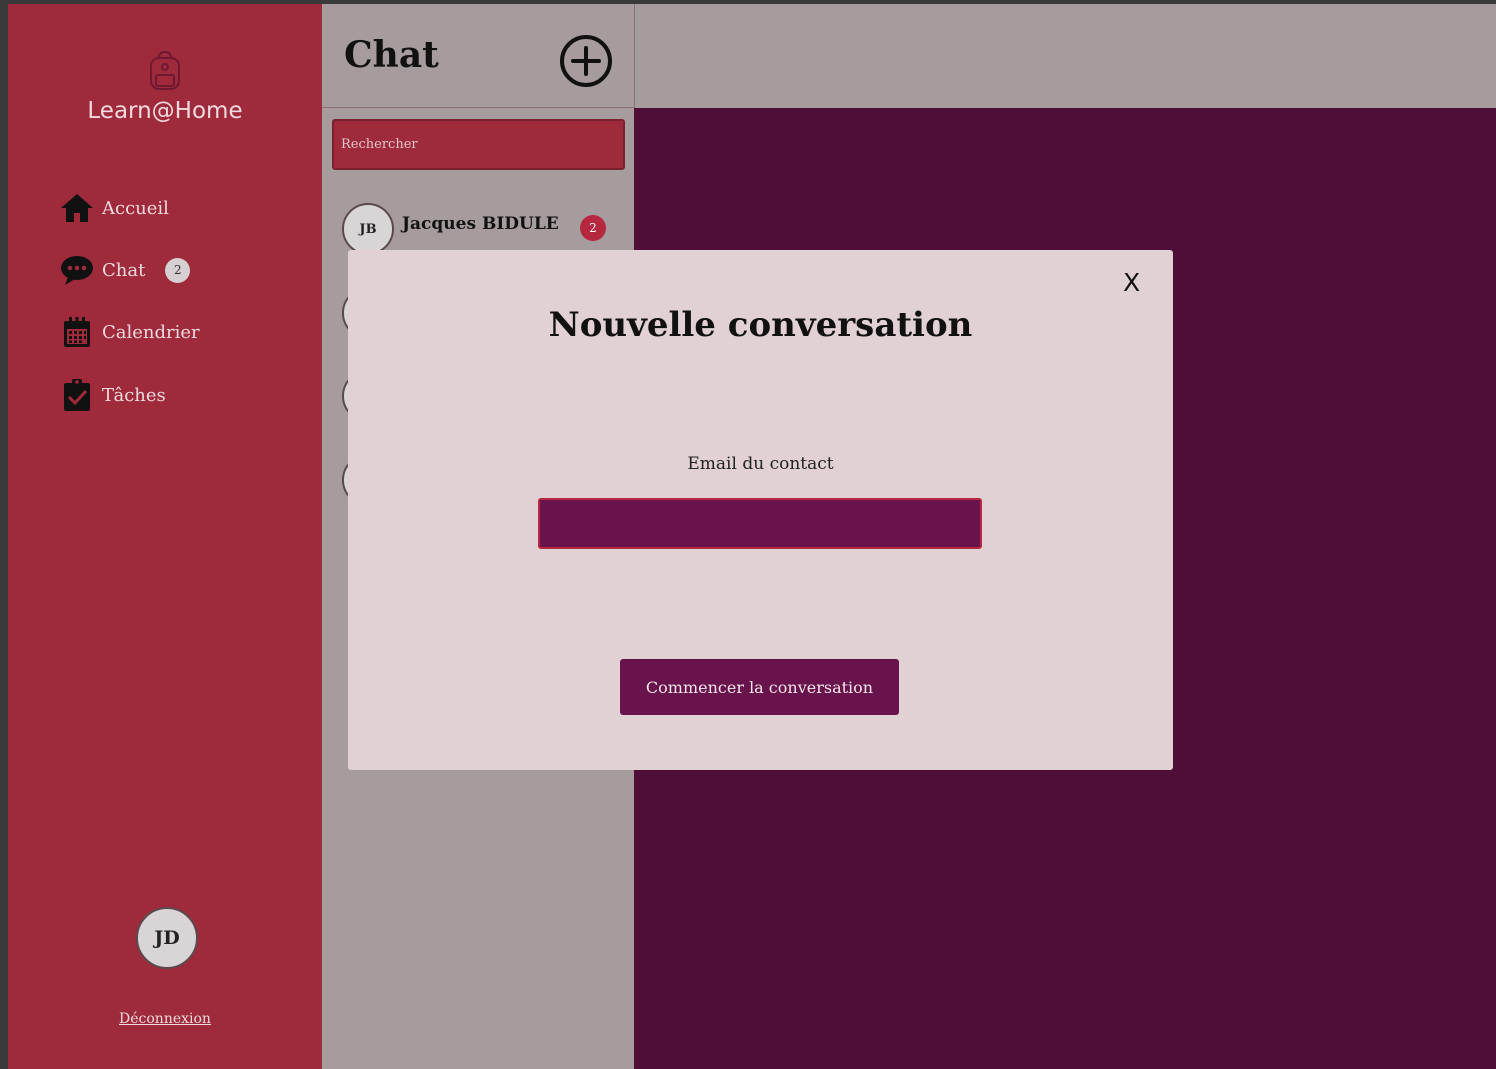  I want to click on page-title: Chat, so click(391, 55).